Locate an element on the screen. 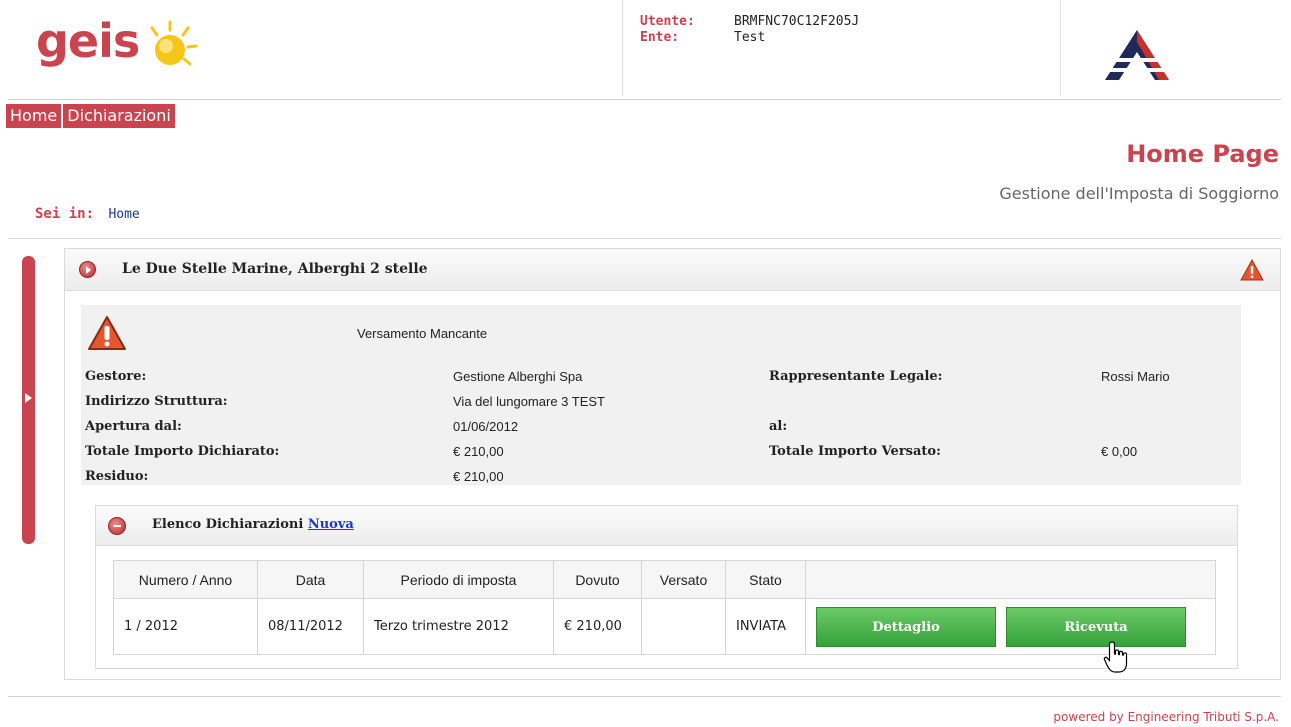 Image resolution: width=1291 pixels, height=727 pixels. rappresentante-label: Rappresentante Legale: is located at coordinates (856, 376).